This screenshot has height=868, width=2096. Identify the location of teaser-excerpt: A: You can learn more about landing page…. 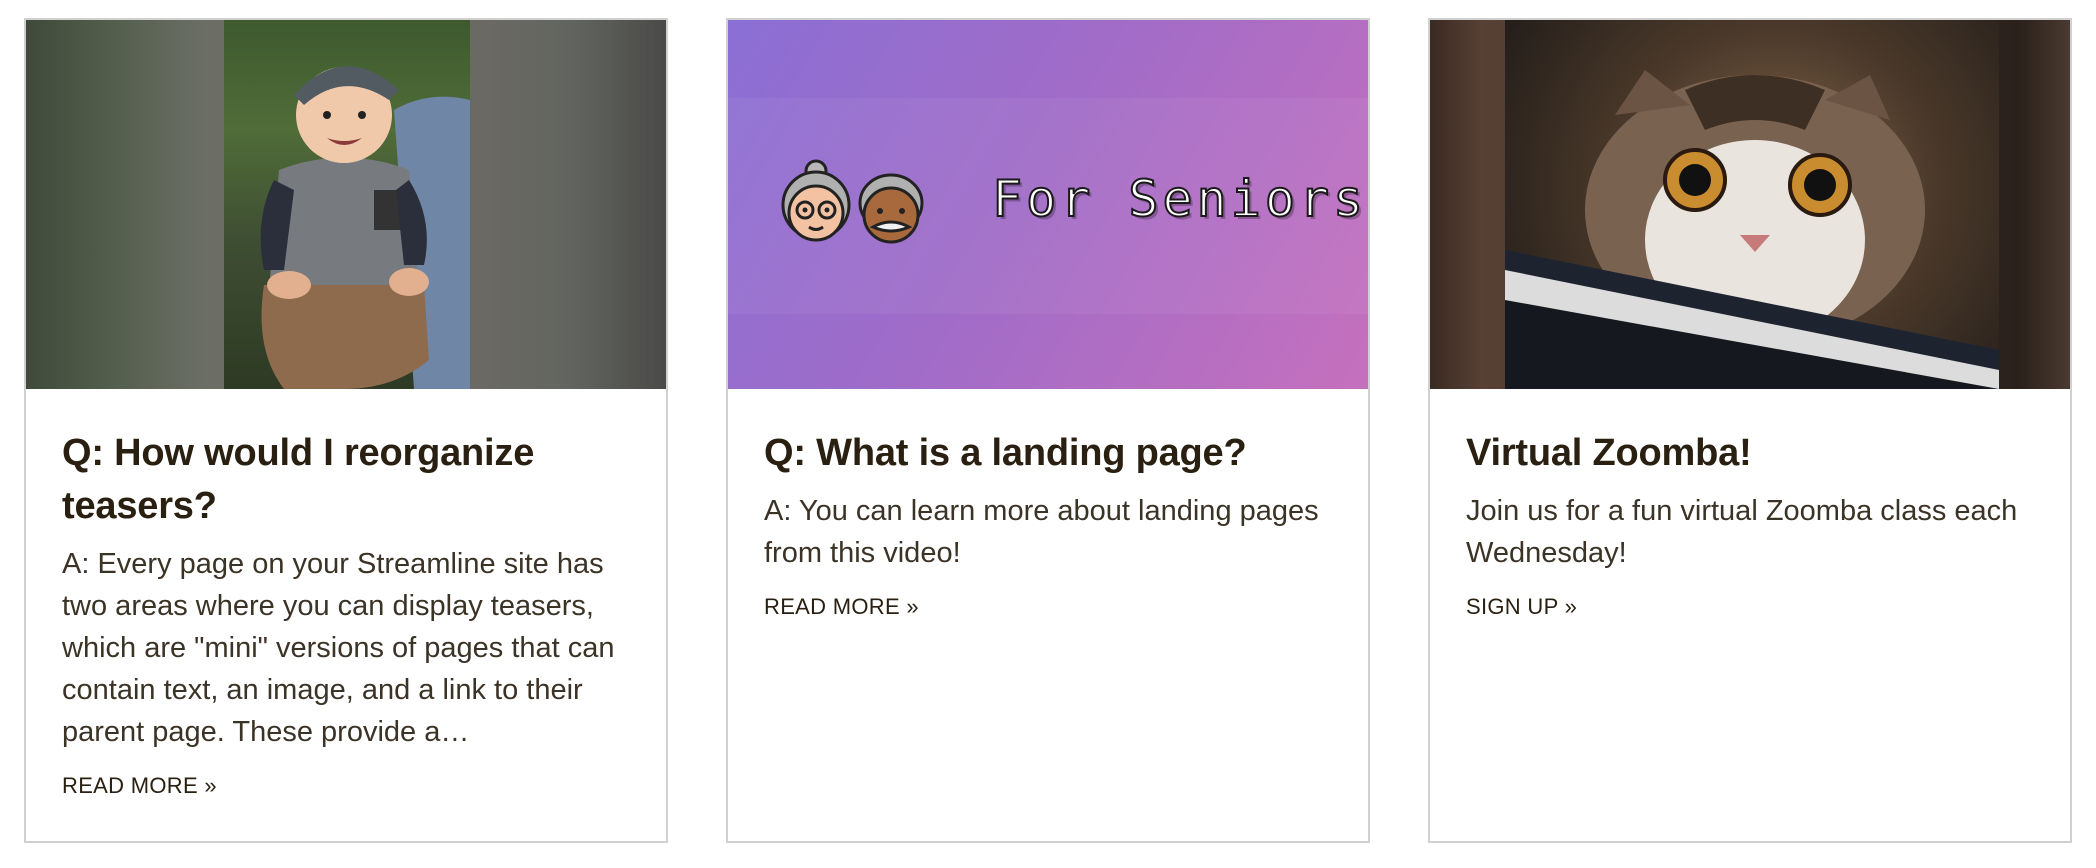
(1041, 532).